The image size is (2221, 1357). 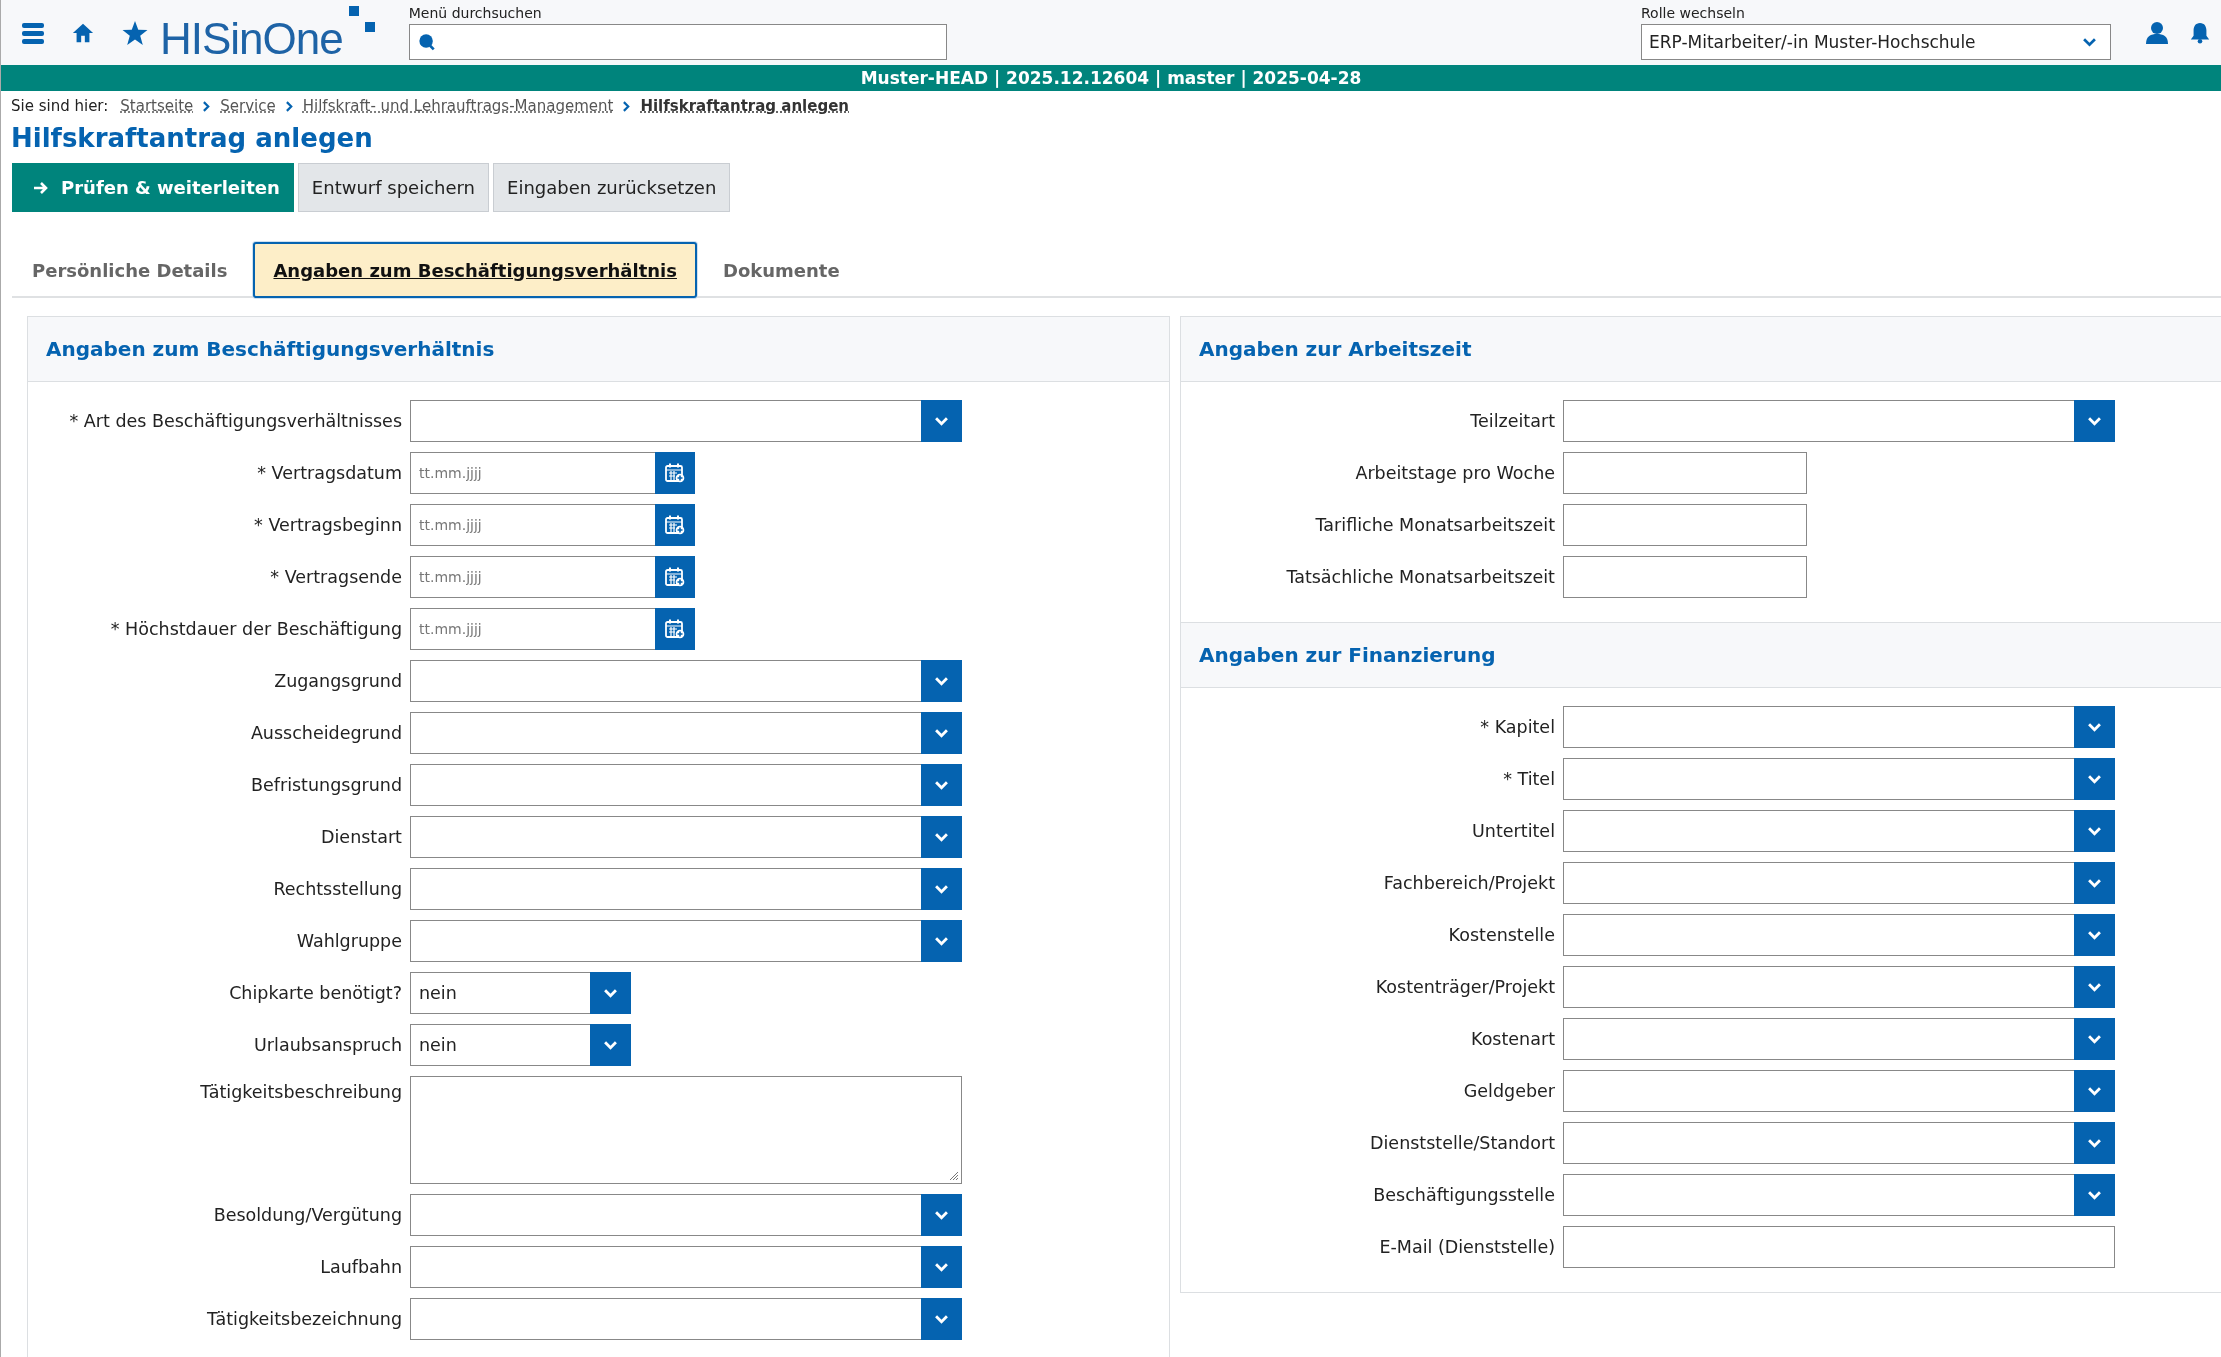 What do you see at coordinates (192, 138) in the screenshot?
I see `page-title: Hilfskraftantrag anlegen` at bounding box center [192, 138].